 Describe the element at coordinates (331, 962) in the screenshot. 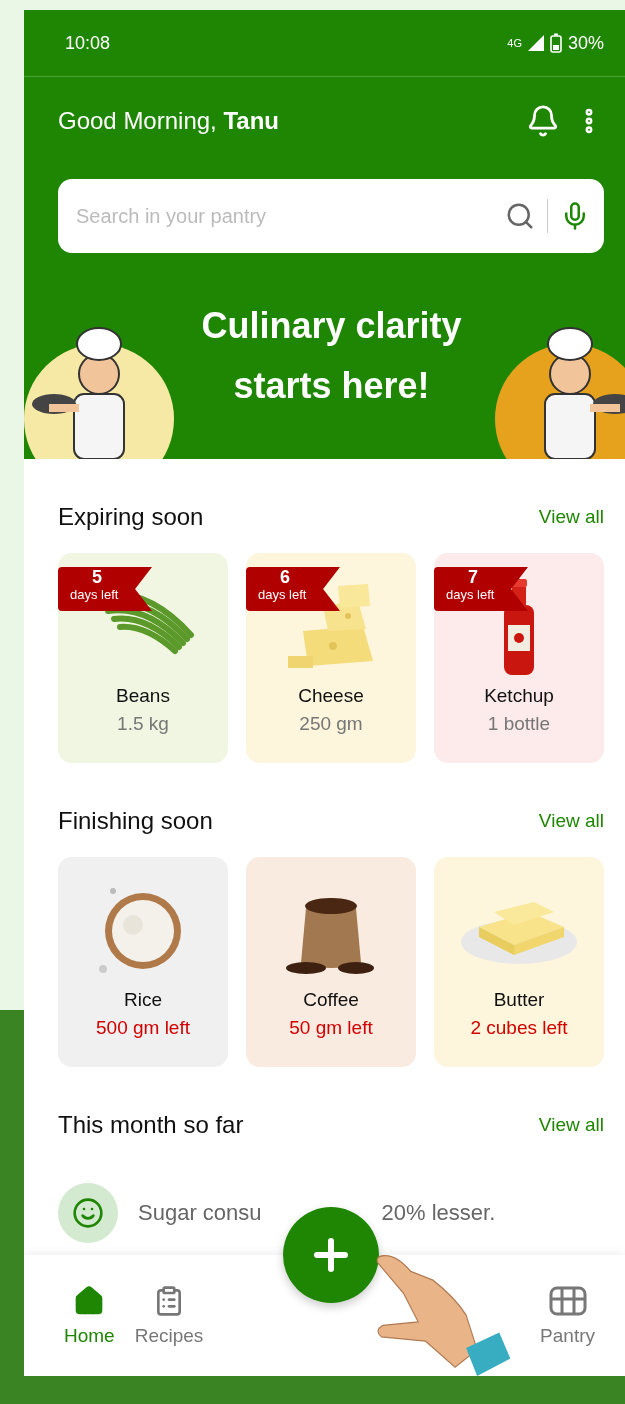

I see `item-card: Coffee 50 gm left` at that location.